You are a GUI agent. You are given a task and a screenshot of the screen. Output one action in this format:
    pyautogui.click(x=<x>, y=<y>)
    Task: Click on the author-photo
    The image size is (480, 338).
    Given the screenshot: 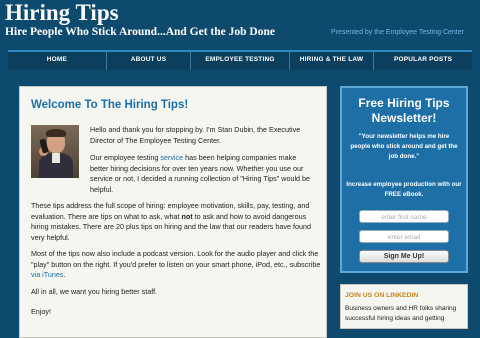 What is the action you would take?
    pyautogui.click(x=55, y=151)
    